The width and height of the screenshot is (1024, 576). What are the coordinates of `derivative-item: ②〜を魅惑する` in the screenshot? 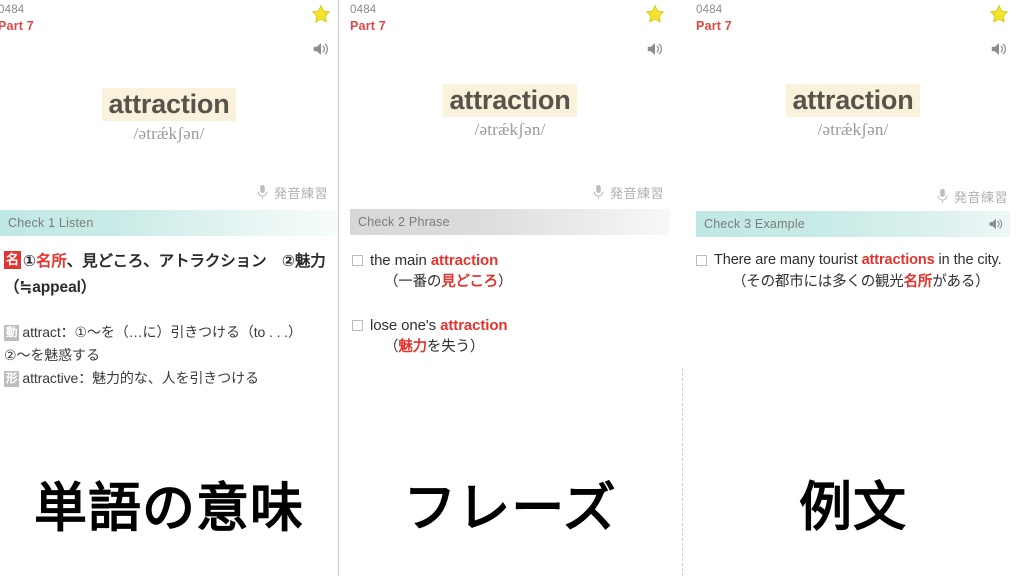 It's located at (168, 355).